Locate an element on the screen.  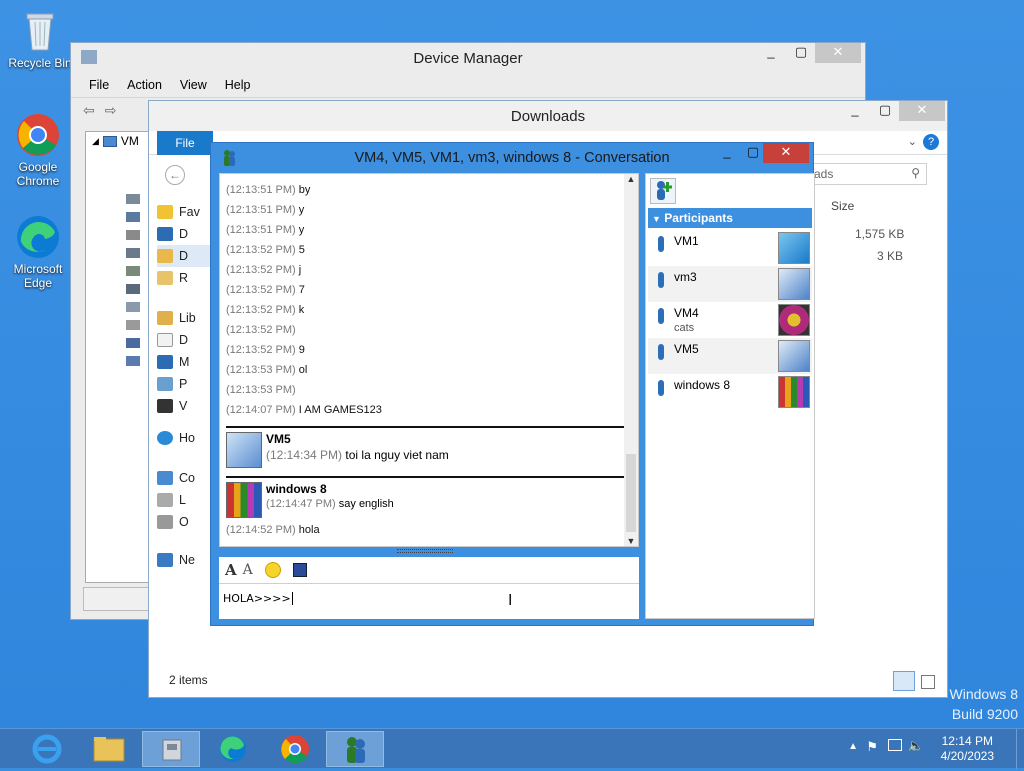
participant-vm3: vm3 is located at coordinates (730, 284).